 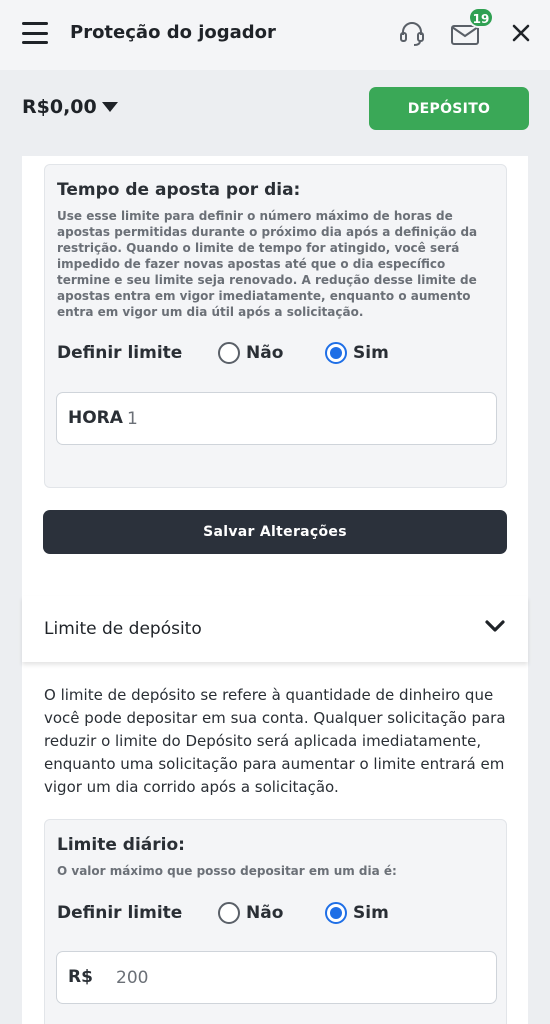 What do you see at coordinates (59, 107) in the screenshot?
I see `balance-amount: R$0,00` at bounding box center [59, 107].